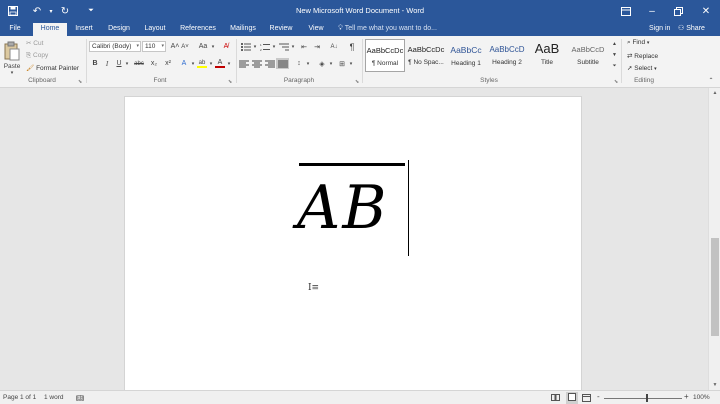 The height and width of the screenshot is (404, 720). I want to click on align-left-icon, so click(244, 63).